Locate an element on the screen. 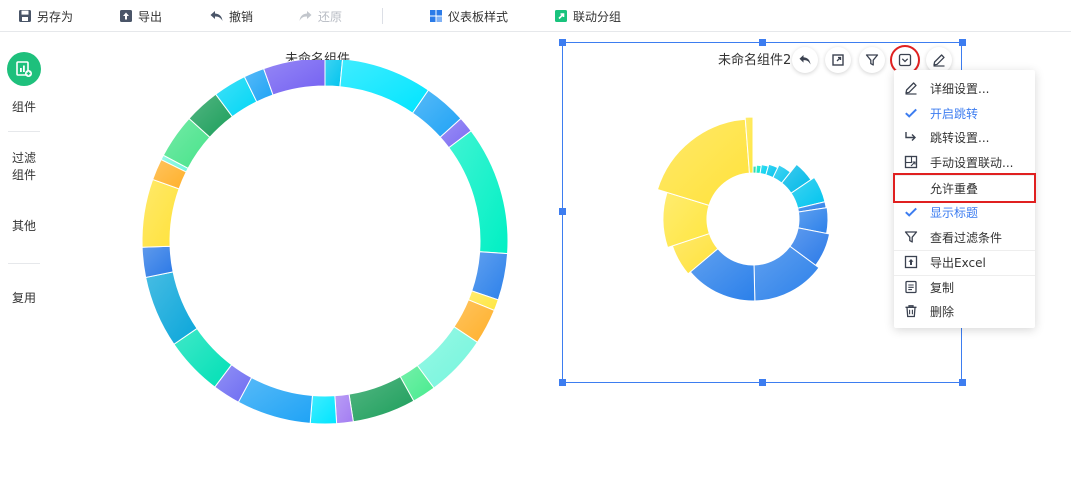 This screenshot has height=489, width=1071. menu-item-view-filter: 查看过滤条件 is located at coordinates (964, 237).